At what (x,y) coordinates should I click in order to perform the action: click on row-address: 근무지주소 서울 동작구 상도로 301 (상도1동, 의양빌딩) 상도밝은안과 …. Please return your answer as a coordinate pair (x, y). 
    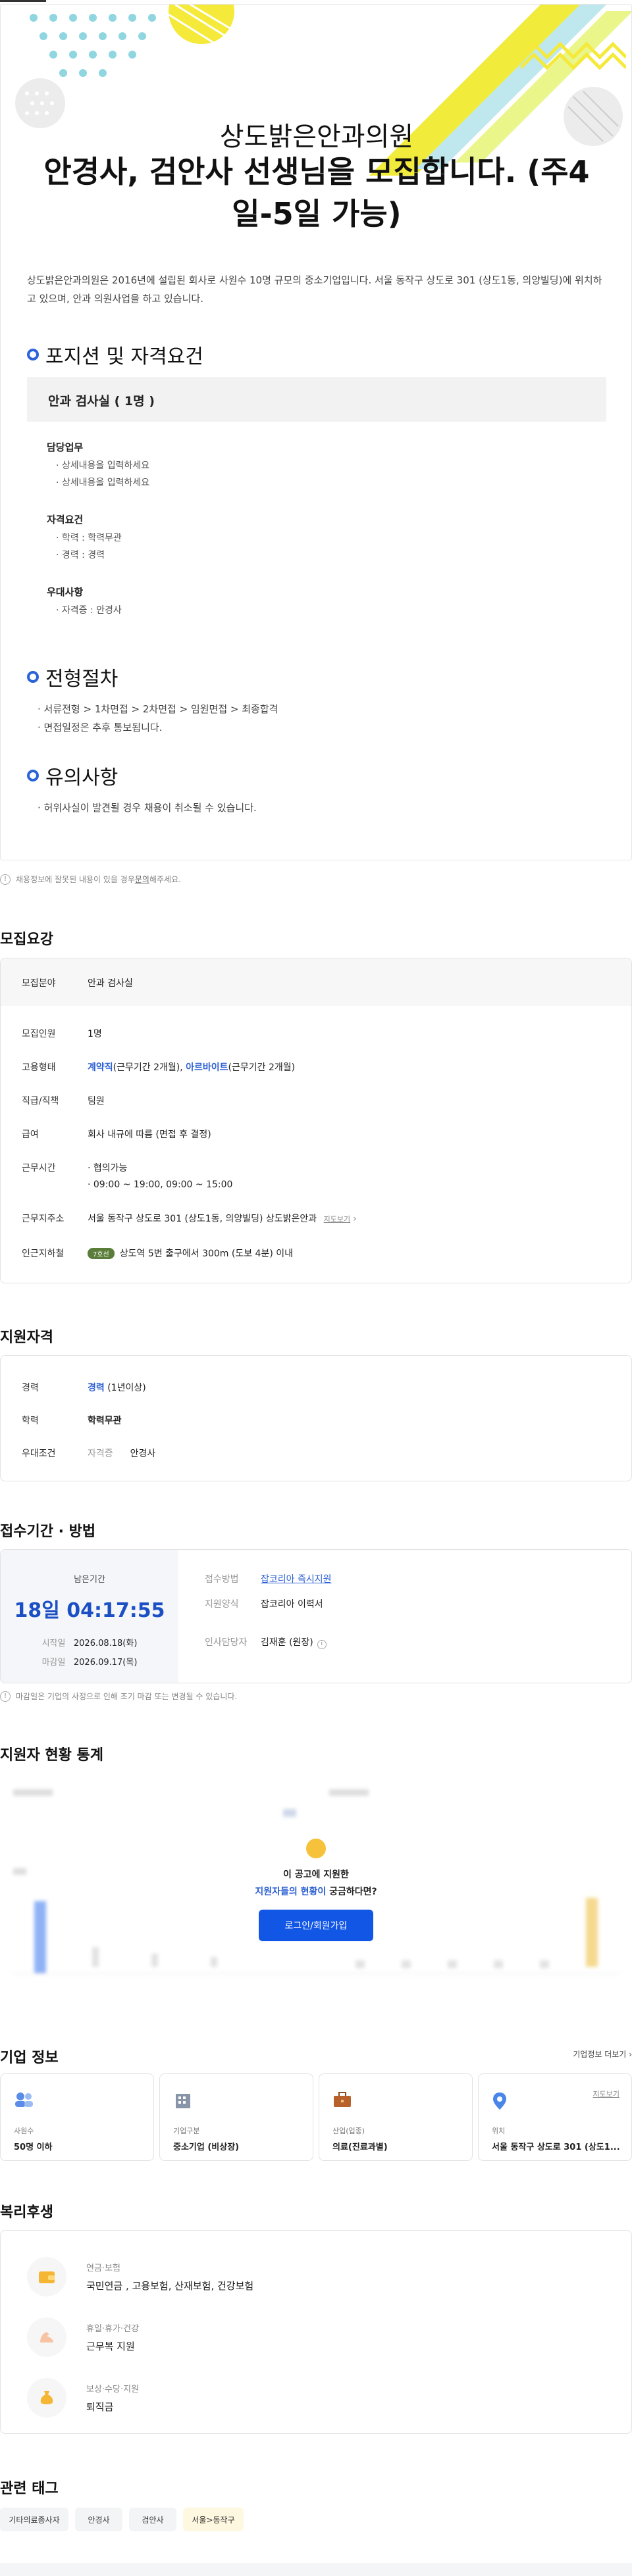
    Looking at the image, I should click on (189, 1219).